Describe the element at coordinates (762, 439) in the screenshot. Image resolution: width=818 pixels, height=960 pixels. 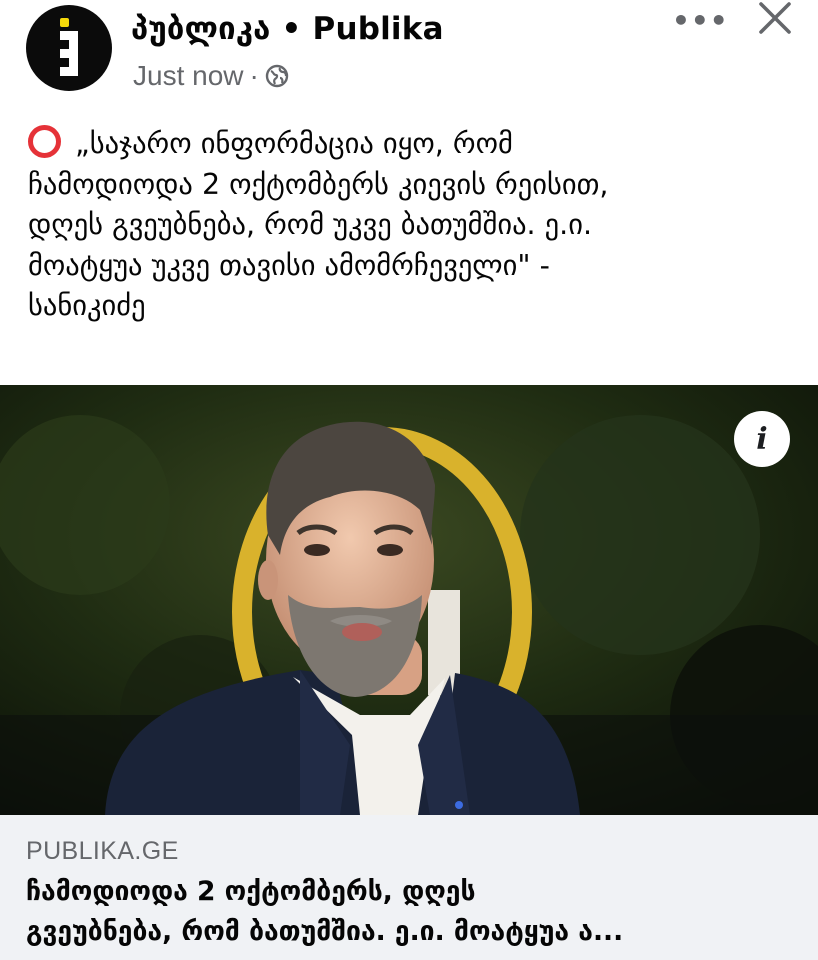
I see `info-icon: i` at that location.